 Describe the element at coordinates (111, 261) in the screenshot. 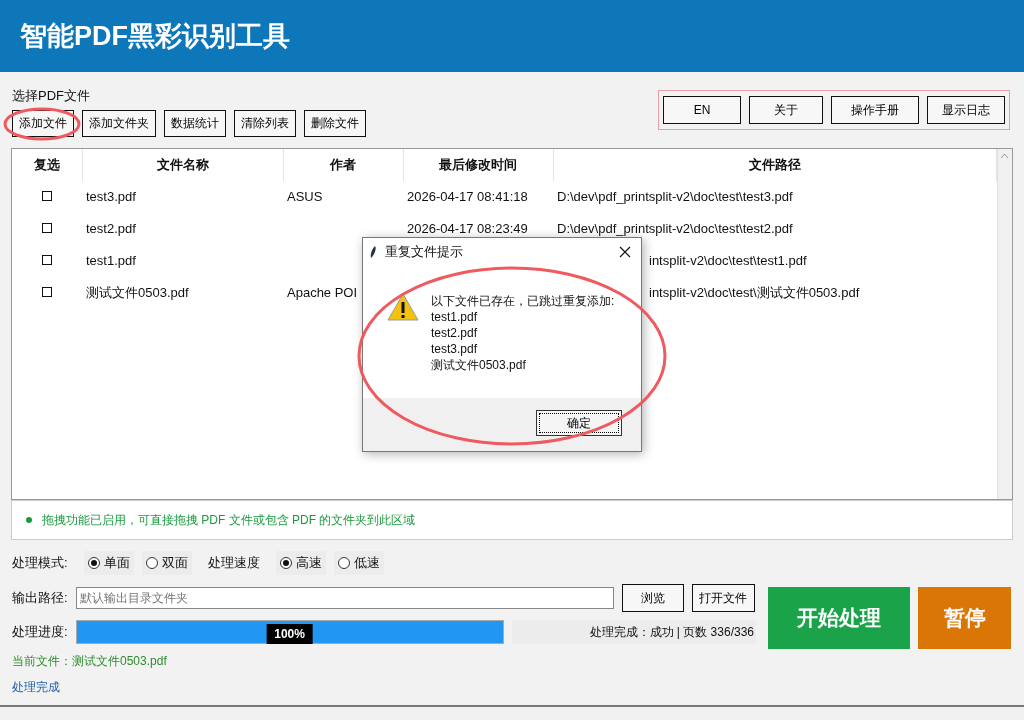

I see `file-name-cell: test1.pdf` at that location.